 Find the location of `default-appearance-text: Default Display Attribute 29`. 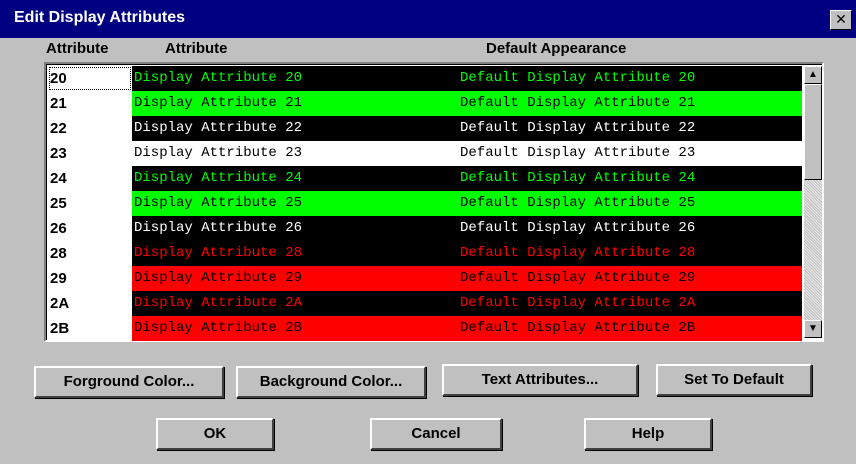

default-appearance-text: Default Display Attribute 29 is located at coordinates (578, 278).